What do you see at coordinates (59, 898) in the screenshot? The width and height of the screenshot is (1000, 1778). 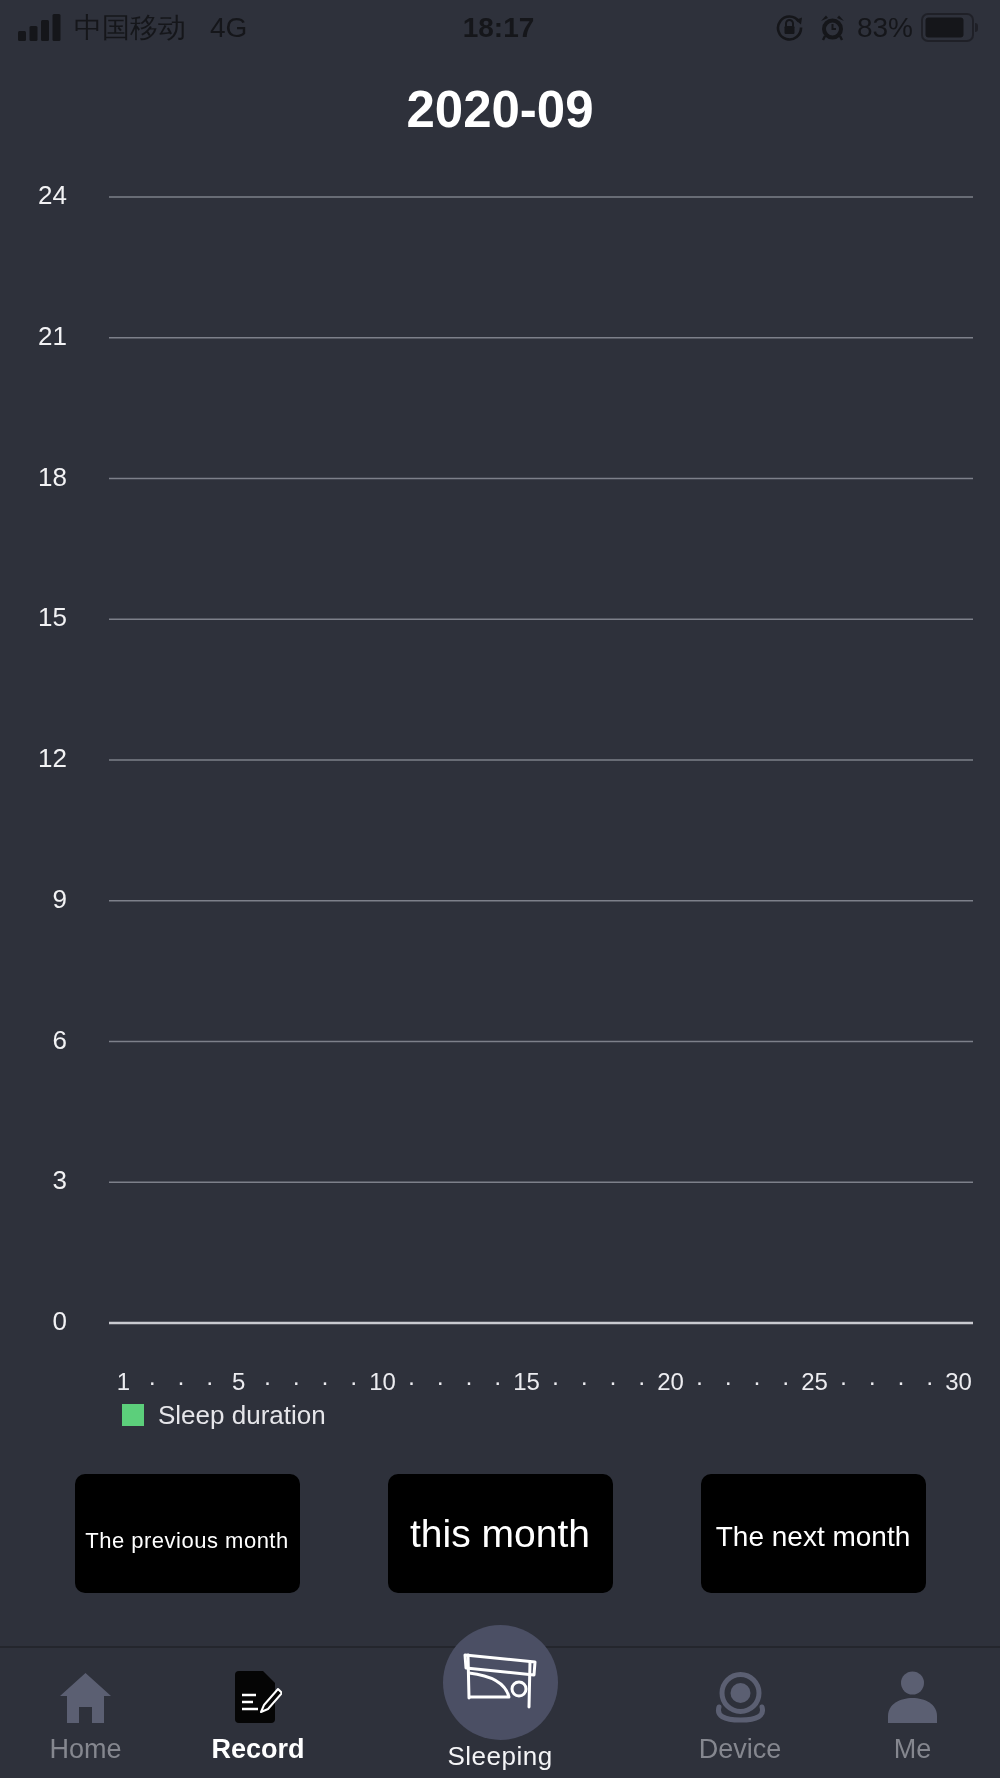 I see `y-axis-label: 9` at bounding box center [59, 898].